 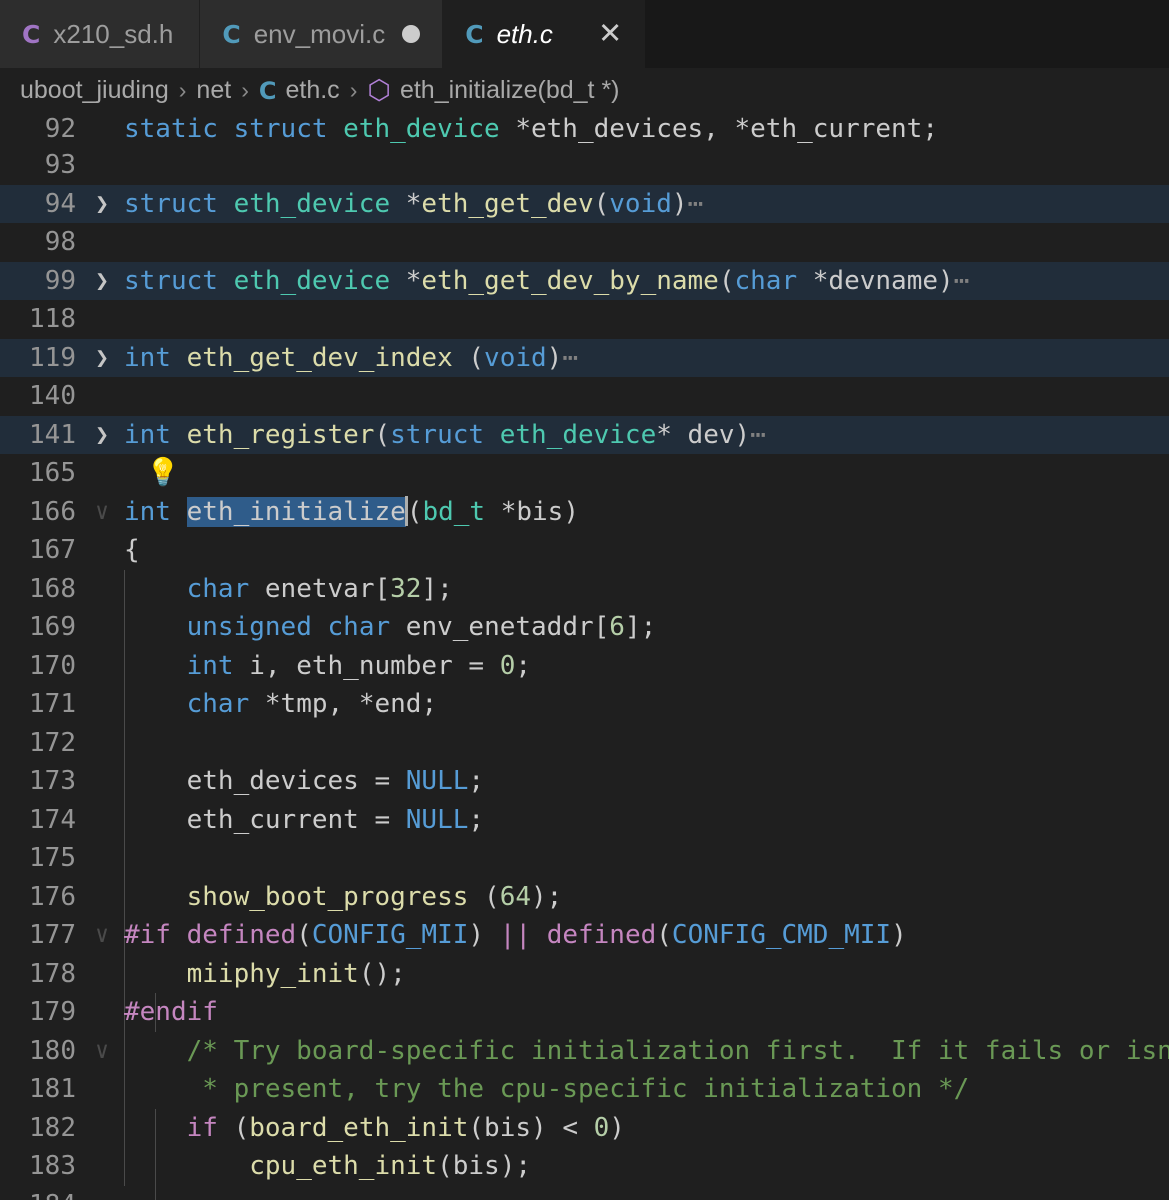 What do you see at coordinates (646, 1012) in the screenshot?
I see `code-line-content: #endif` at bounding box center [646, 1012].